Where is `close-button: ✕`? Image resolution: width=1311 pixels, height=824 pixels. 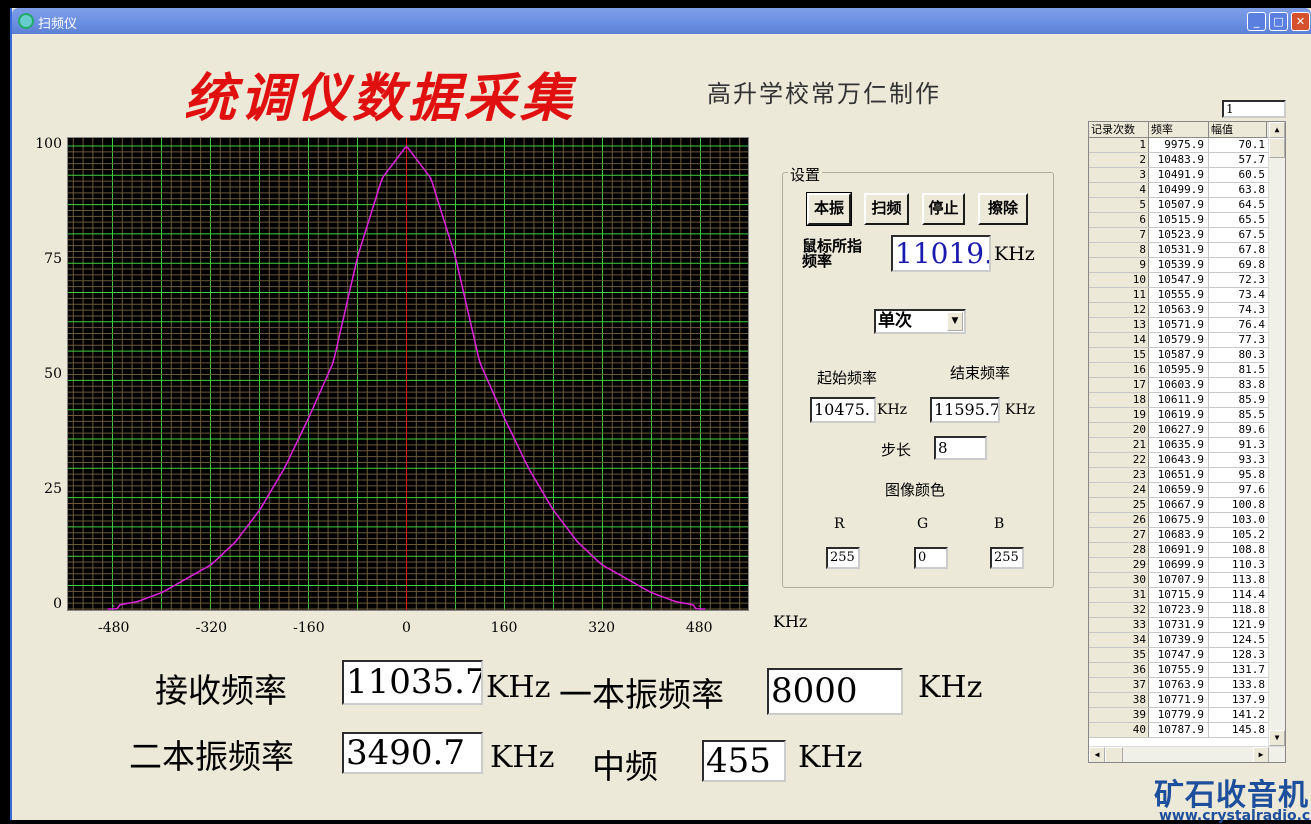 close-button: ✕ is located at coordinates (1300, 21).